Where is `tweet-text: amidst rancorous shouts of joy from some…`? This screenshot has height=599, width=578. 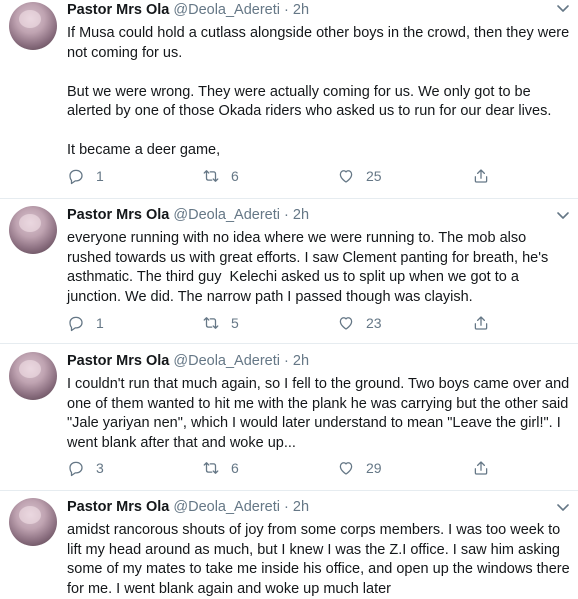
tweet-text: amidst rancorous shouts of joy from some… is located at coordinates (320, 559).